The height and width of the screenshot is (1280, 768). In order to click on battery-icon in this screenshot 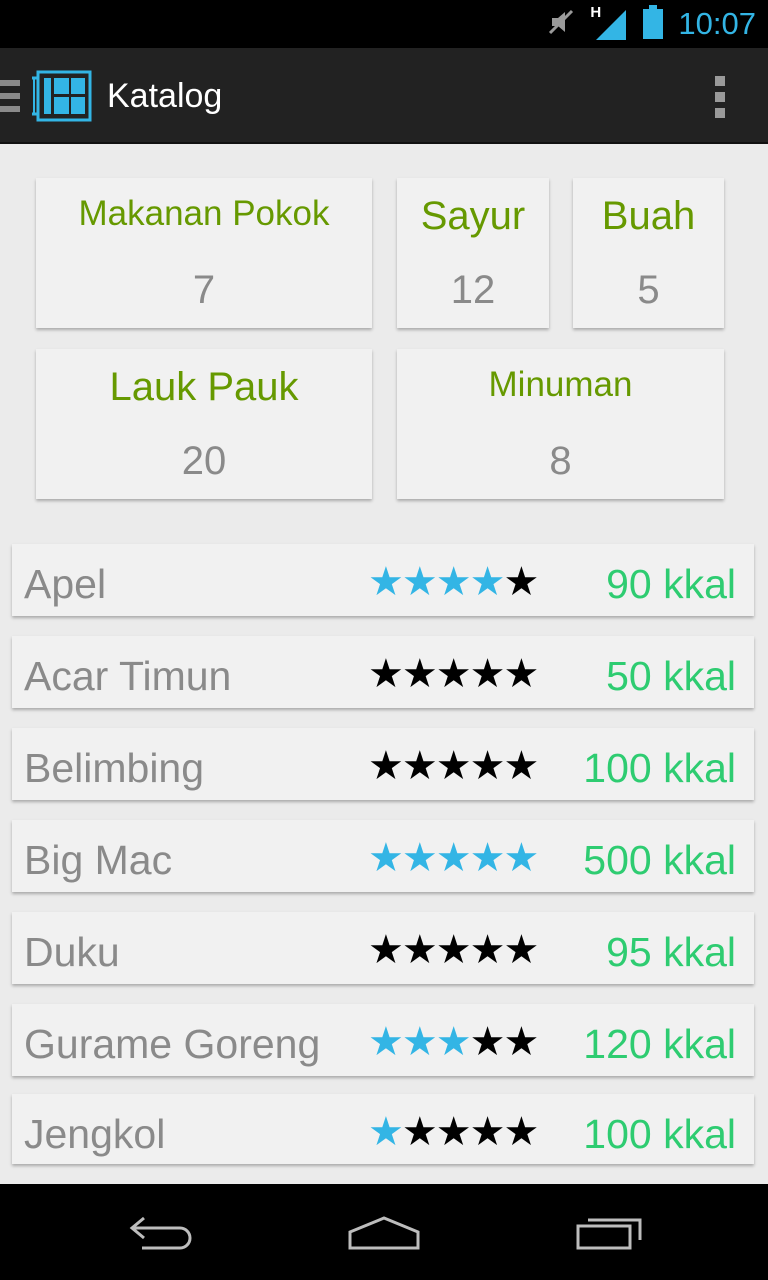, I will do `click(653, 24)`.